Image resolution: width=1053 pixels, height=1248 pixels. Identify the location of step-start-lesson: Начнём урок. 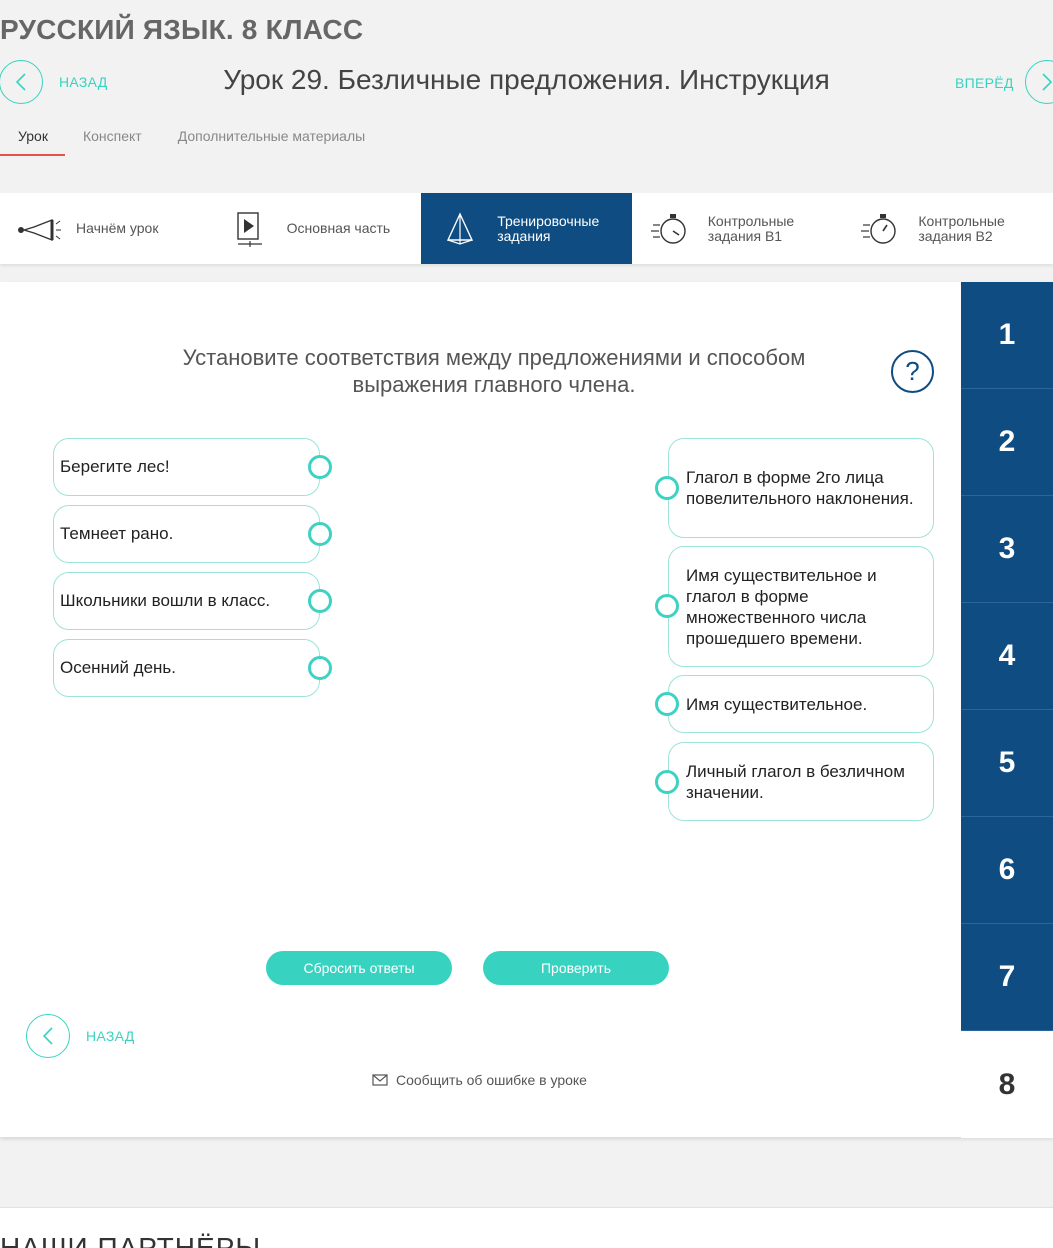
(105, 228).